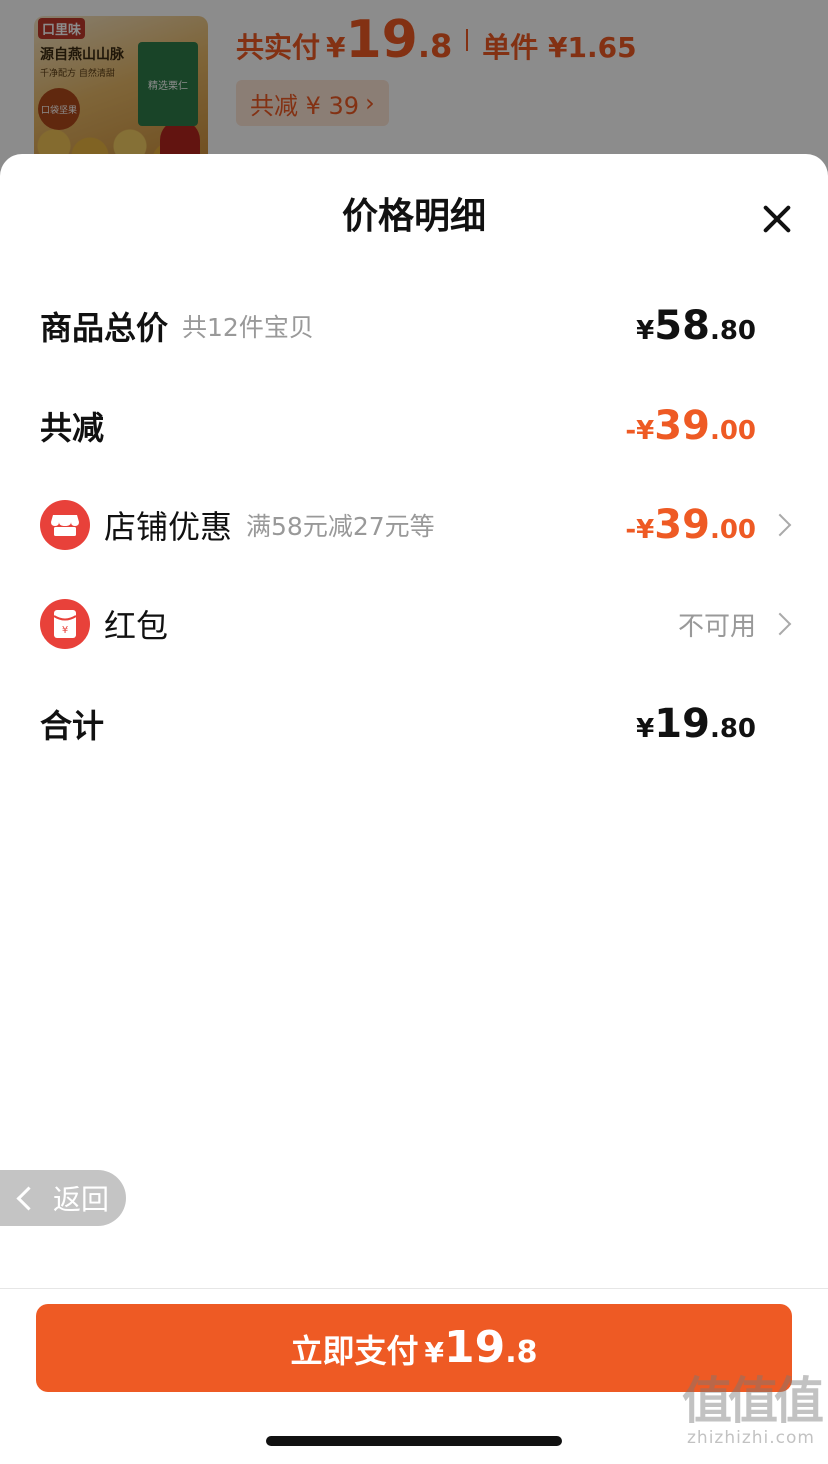 Image resolution: width=828 pixels, height=1464 pixels. I want to click on reduction-label: 共减, so click(72, 428).